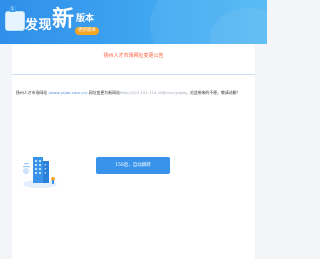 The height and width of the screenshot is (259, 320). What do you see at coordinates (15, 21) in the screenshot?
I see `gift-box-icon` at bounding box center [15, 21].